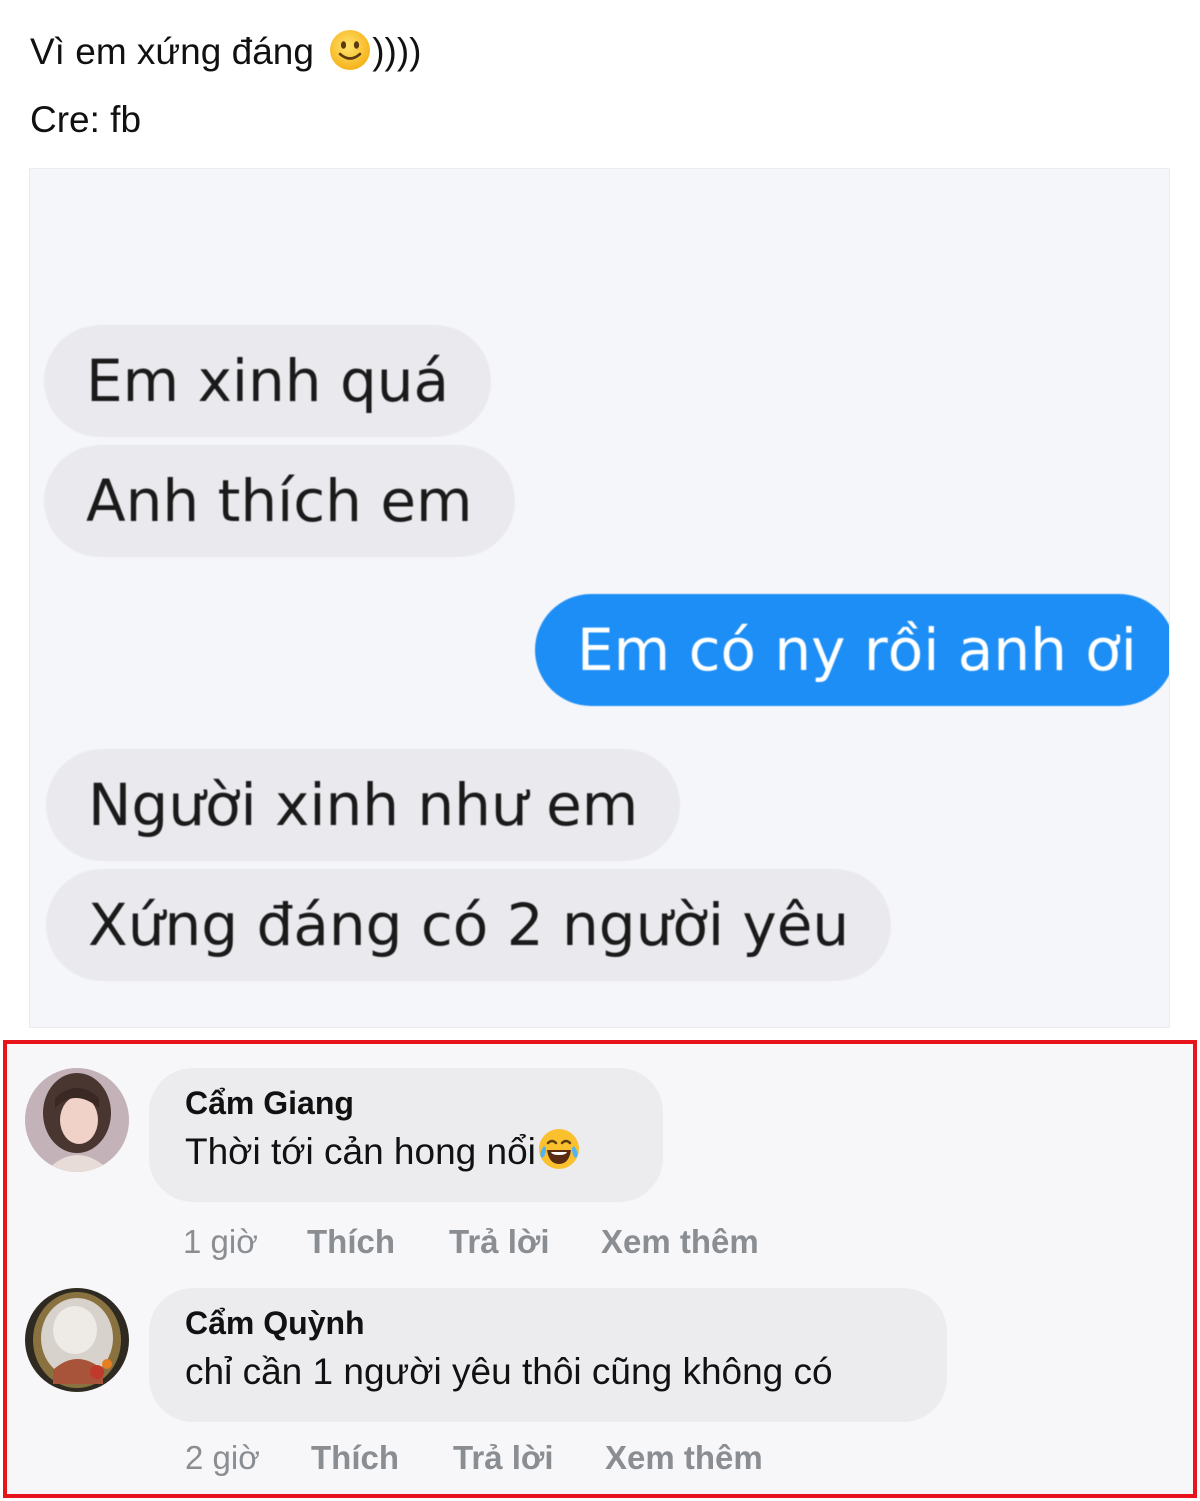 This screenshot has width=1200, height=1501. I want to click on caption-text: Vì em xứng đáng, so click(177, 51).